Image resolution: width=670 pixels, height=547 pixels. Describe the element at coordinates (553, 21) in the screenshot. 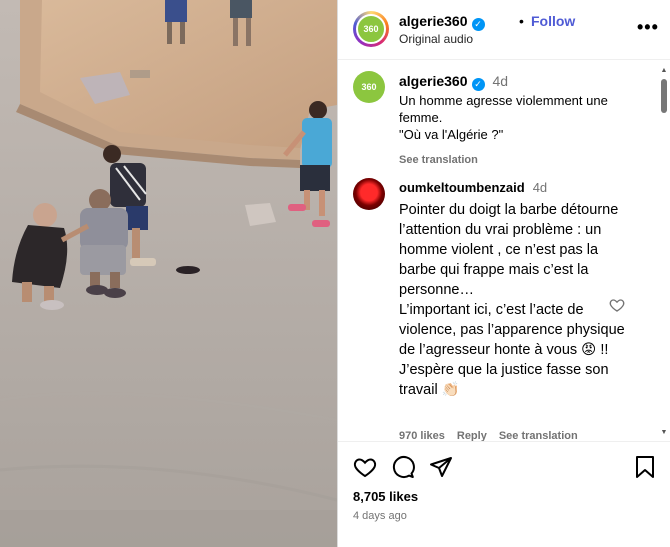

I see `follow-button: Follow` at that location.